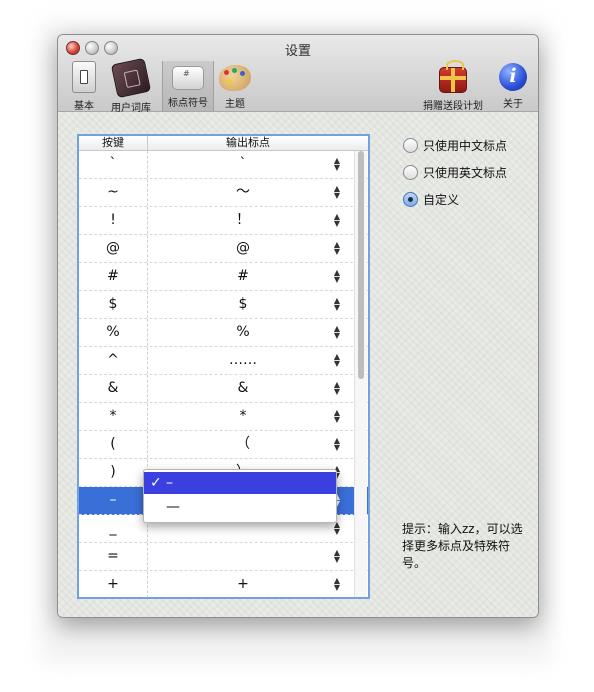 The width and height of the screenshot is (594, 692). I want to click on radio-only-chinese: 只使用中文标点, so click(455, 145).